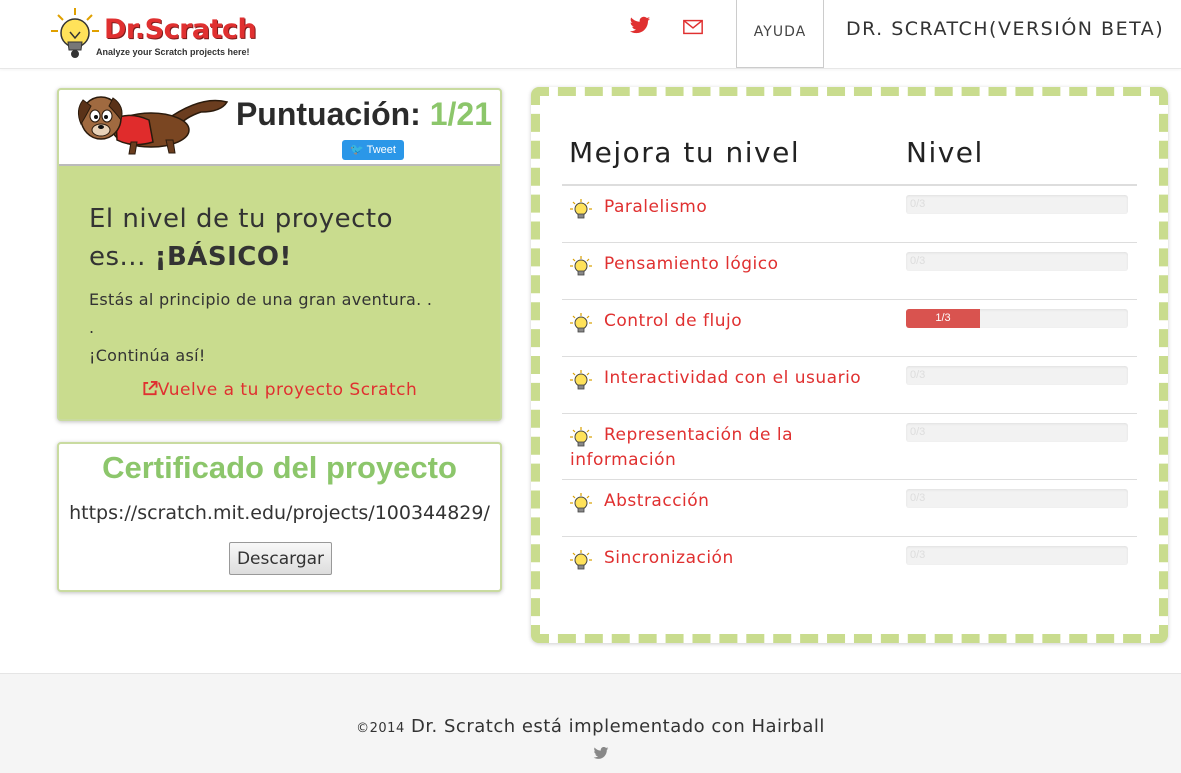  I want to click on level-line-1: El nivel de tu proyecto, so click(241, 219).